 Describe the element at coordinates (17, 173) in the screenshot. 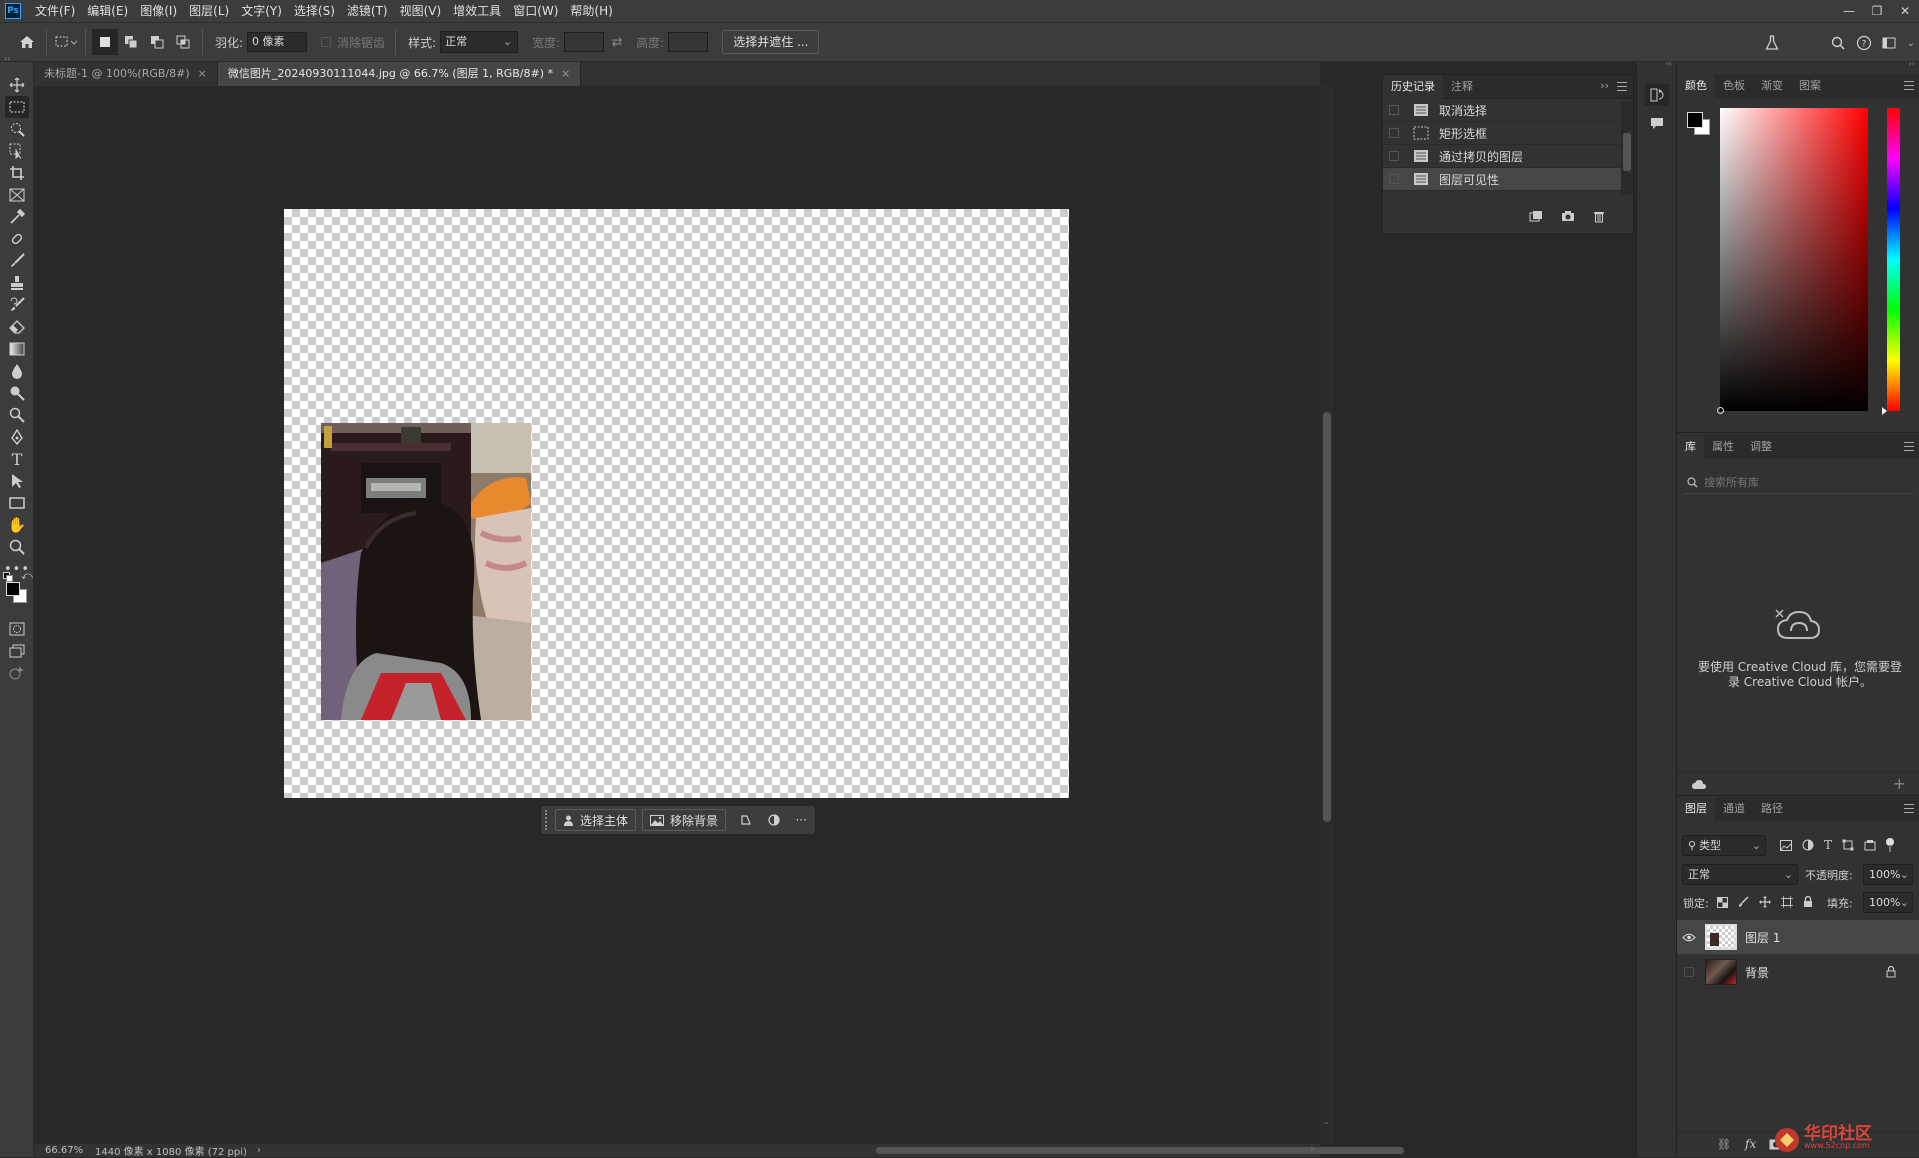

I see `crop-tool-icon` at that location.